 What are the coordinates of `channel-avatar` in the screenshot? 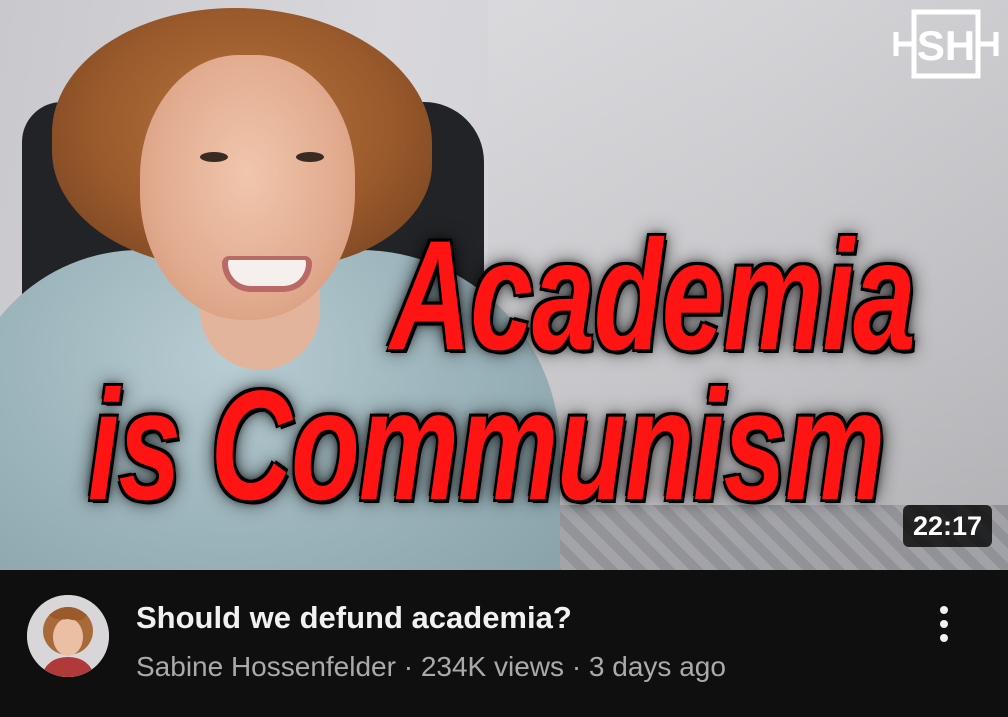 It's located at (68, 636).